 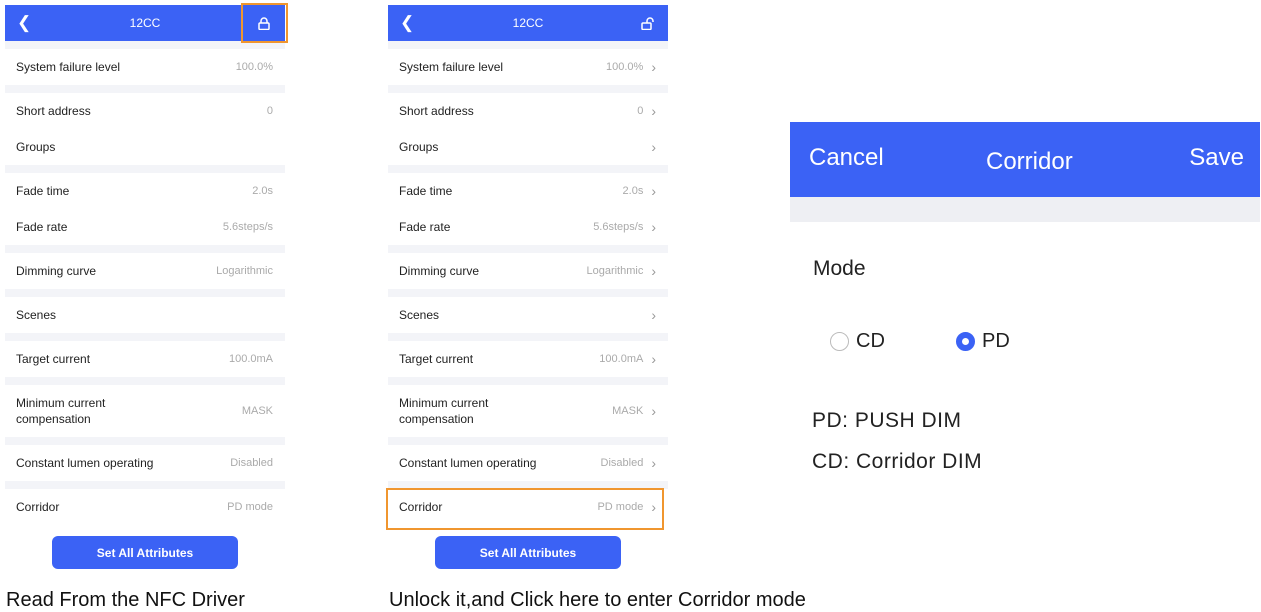 What do you see at coordinates (436, 111) in the screenshot?
I see `setting-label: Short address` at bounding box center [436, 111].